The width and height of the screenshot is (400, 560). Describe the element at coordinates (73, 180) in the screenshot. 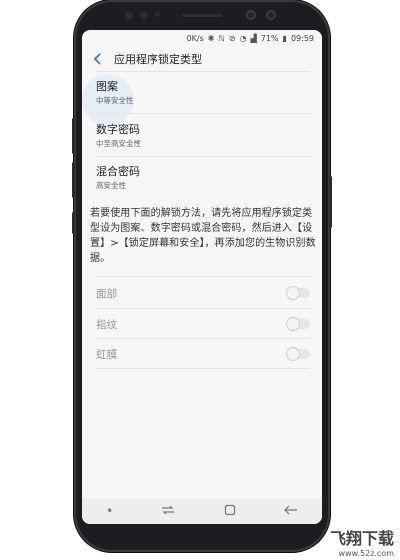

I see `volume-down-button` at that location.